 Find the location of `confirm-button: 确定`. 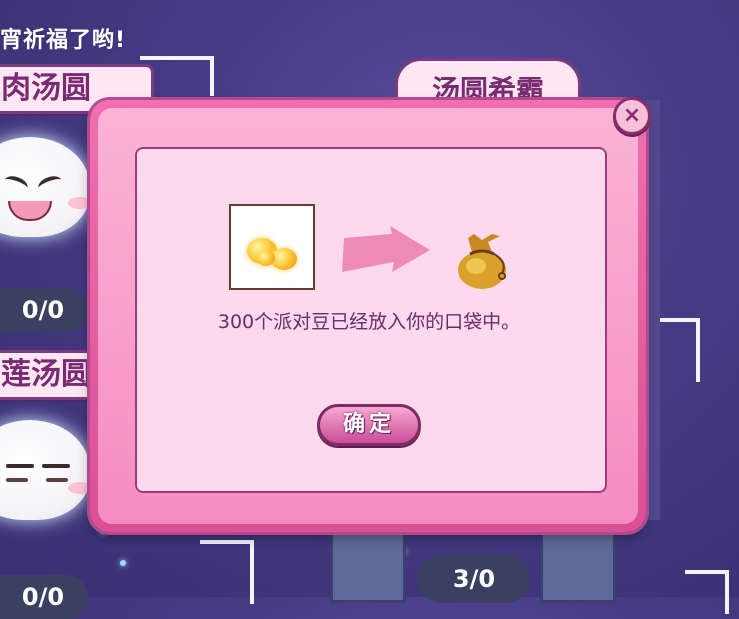

confirm-button: 确定 is located at coordinates (369, 425).